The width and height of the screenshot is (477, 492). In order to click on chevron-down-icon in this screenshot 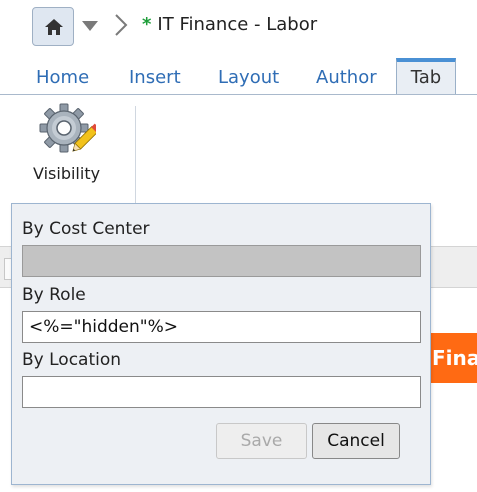, I will do `click(90, 26)`.